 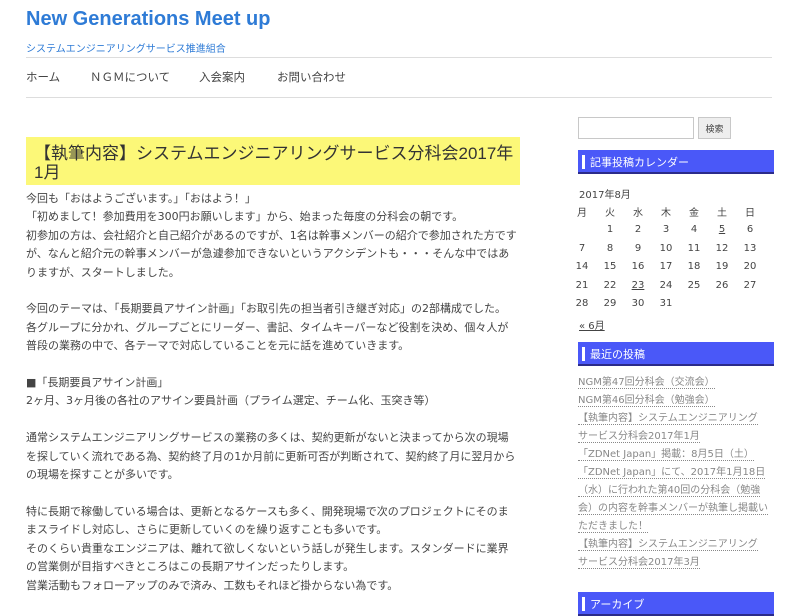 I want to click on calendar-day: 9, so click(x=638, y=248).